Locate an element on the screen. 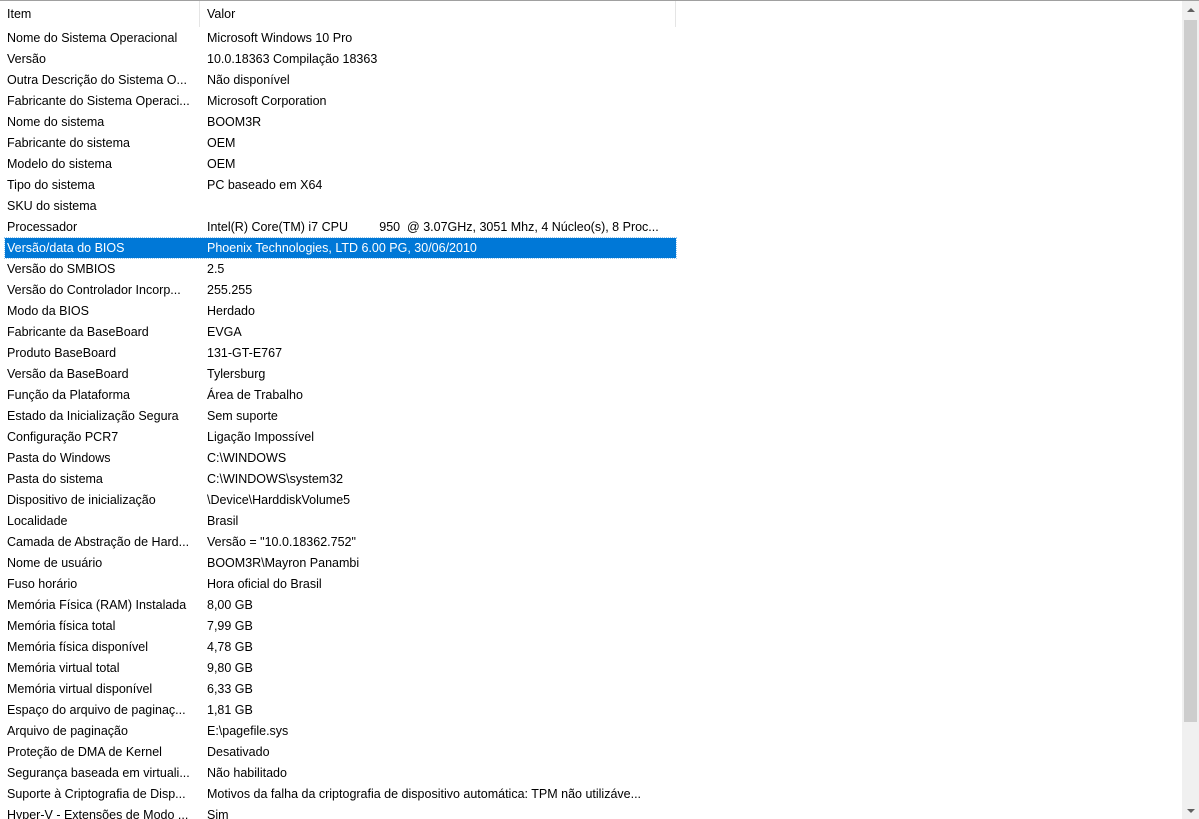 This screenshot has width=1199, height=819. table-row: Versão da BaseBoard Tylersburg is located at coordinates (340, 374).